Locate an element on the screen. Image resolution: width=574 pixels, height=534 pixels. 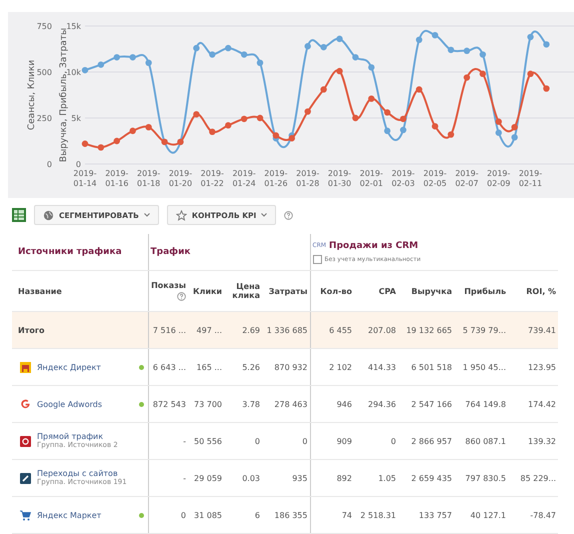
column-header: Прибыль is located at coordinates (485, 291).